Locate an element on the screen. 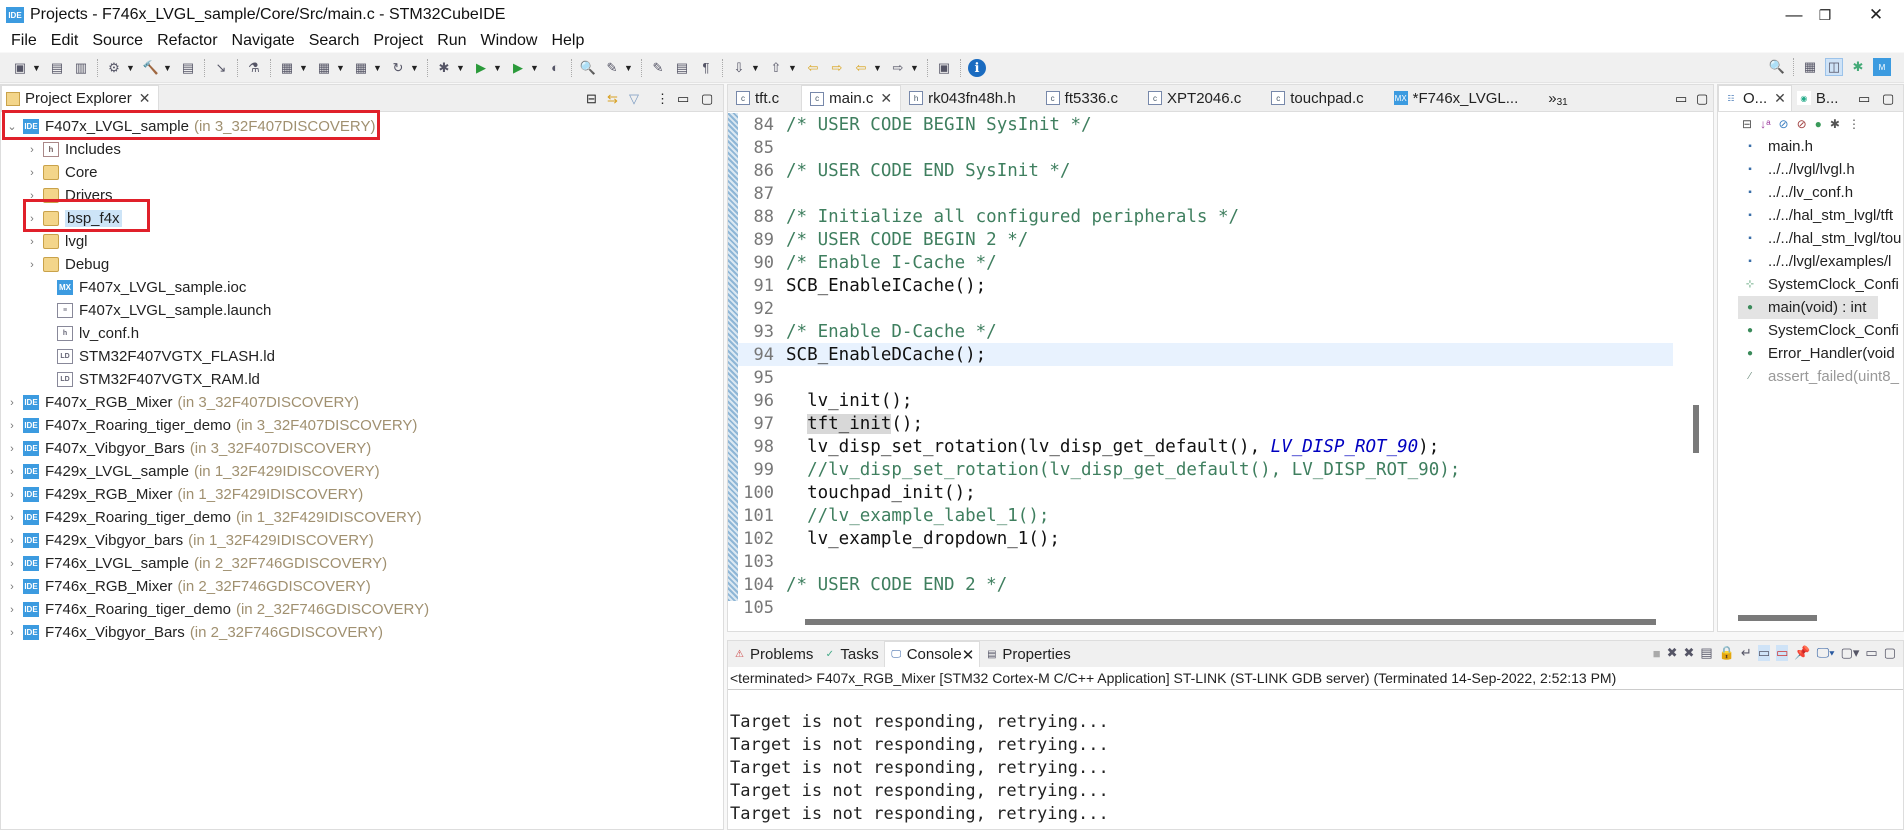 The width and height of the screenshot is (1904, 830). outline-item: ▪ ../../lv_conf.h is located at coordinates (1810, 192).